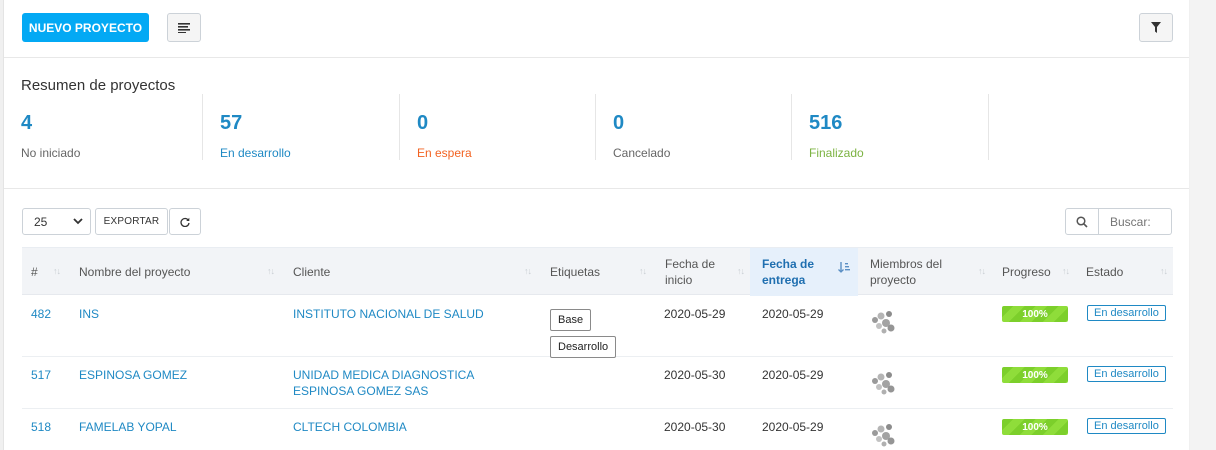 The image size is (1216, 450). Describe the element at coordinates (301, 127) in the screenshot. I see `stat-in-development: 57 En desarrollo` at that location.